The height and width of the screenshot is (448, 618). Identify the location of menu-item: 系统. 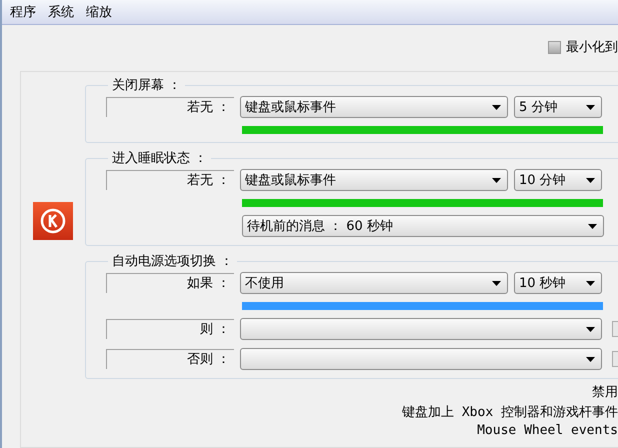
(61, 12).